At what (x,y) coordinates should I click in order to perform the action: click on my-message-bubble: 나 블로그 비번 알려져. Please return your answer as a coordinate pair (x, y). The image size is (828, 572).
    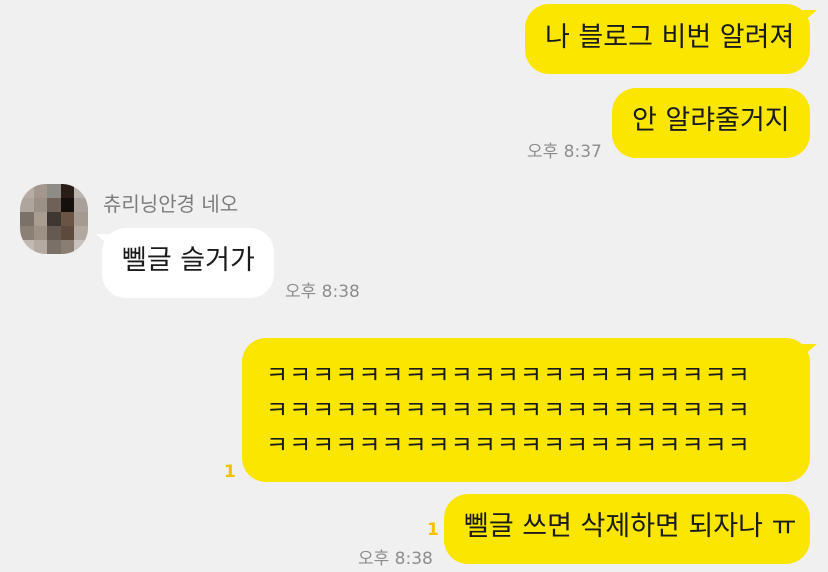
    Looking at the image, I should click on (667, 39).